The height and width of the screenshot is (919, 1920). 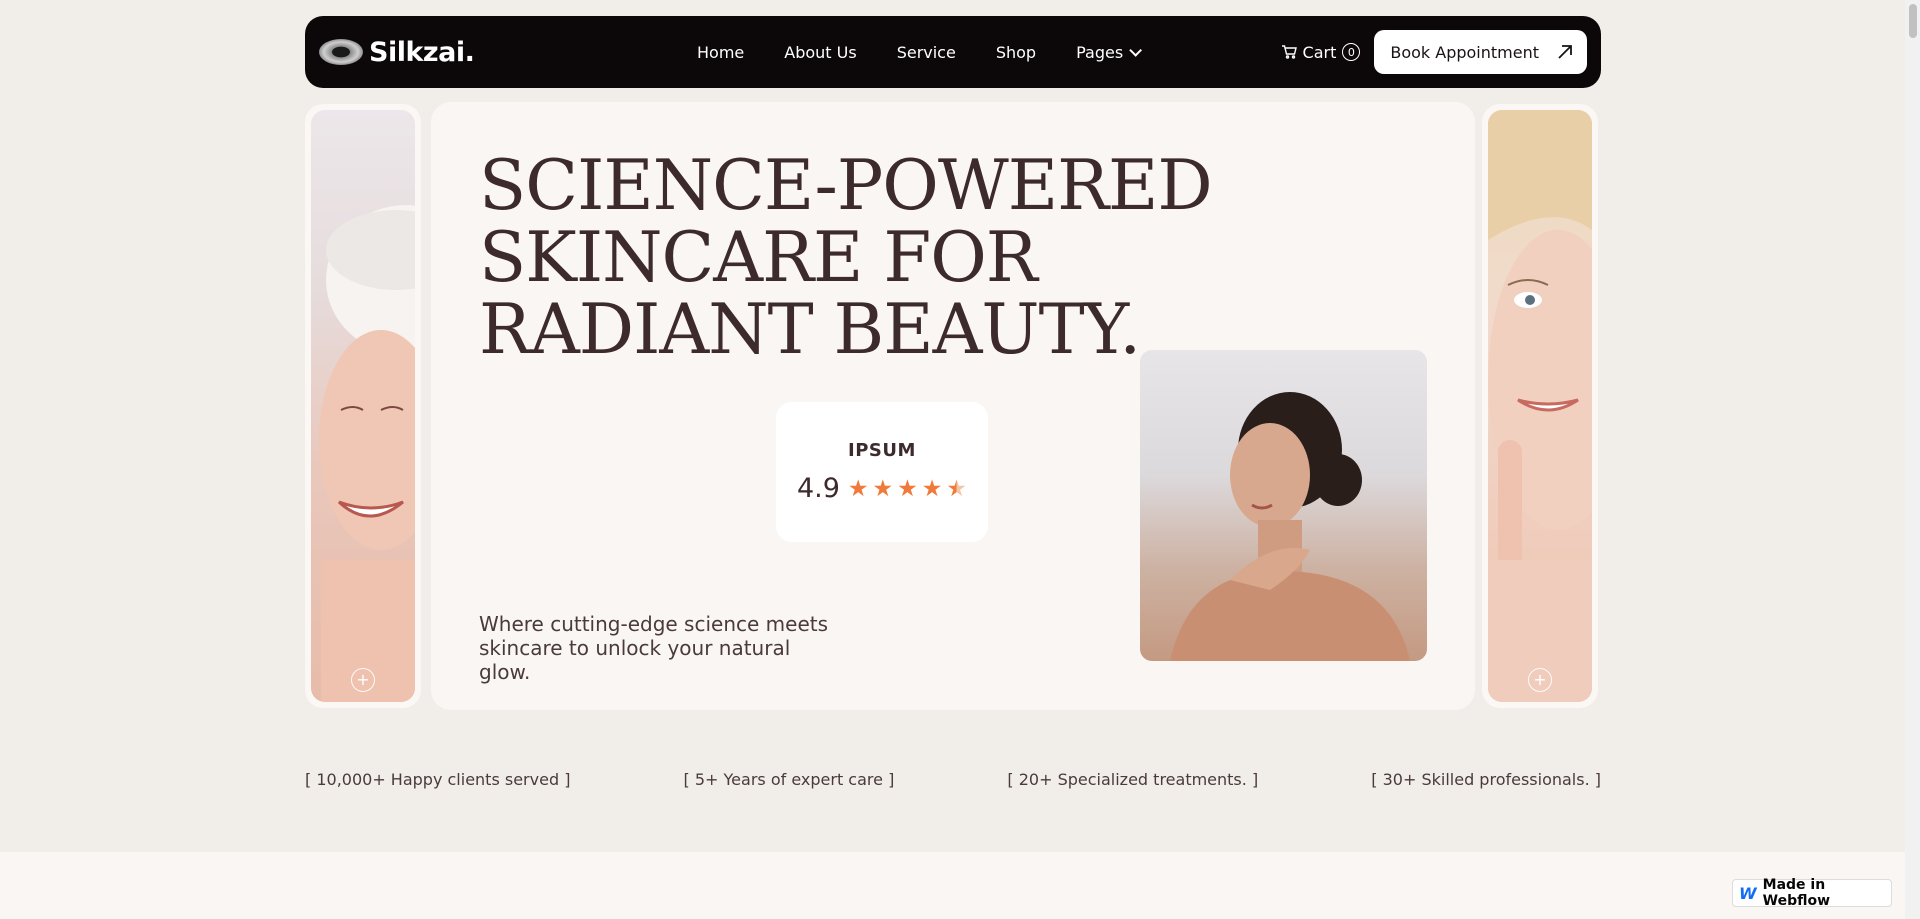 I want to click on book-appointment-button: Book Appointment, so click(x=1480, y=52).